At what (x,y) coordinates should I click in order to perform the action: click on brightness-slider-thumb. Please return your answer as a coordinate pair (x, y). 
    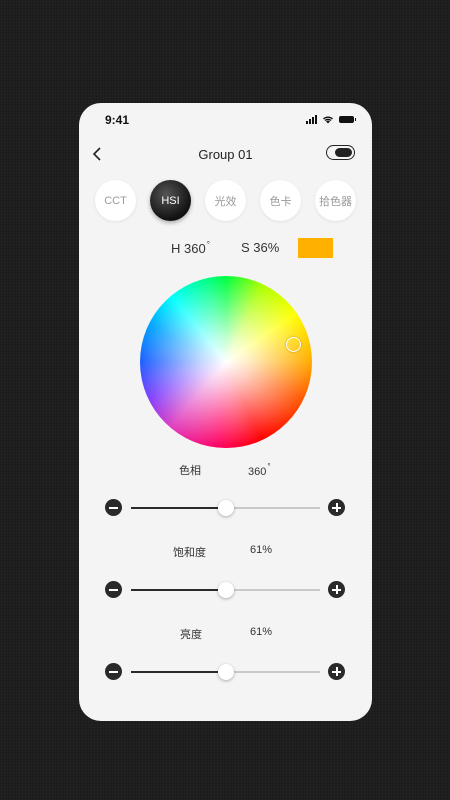
    Looking at the image, I should click on (225, 672).